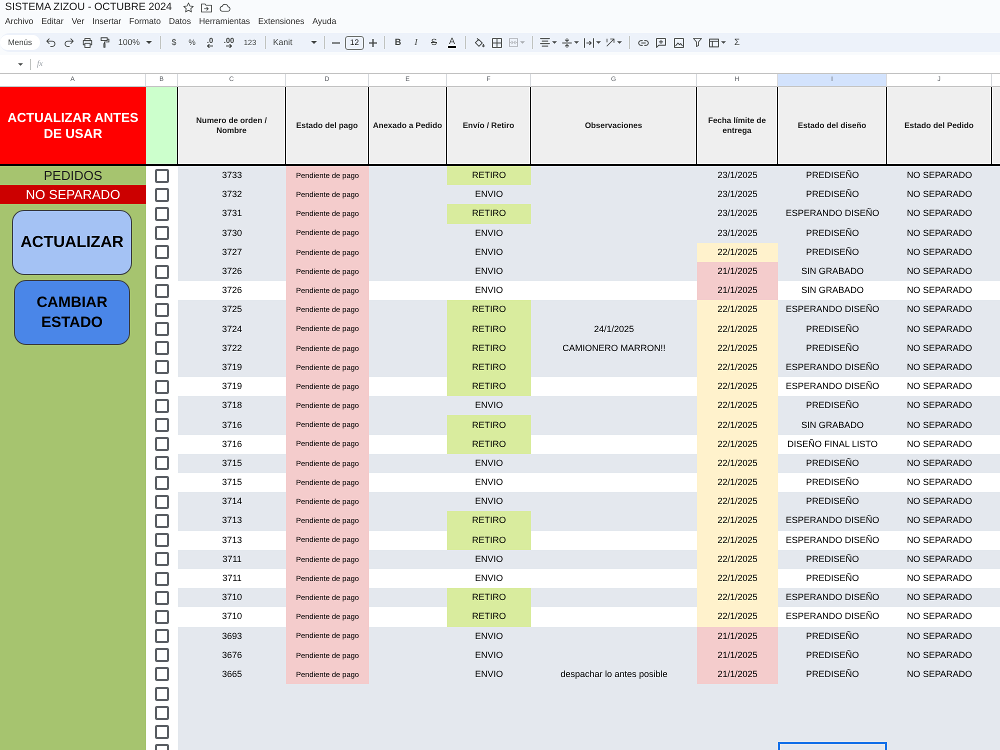 Image resolution: width=1000 pixels, height=750 pixels. I want to click on font-dropdown: Kanit, so click(295, 43).